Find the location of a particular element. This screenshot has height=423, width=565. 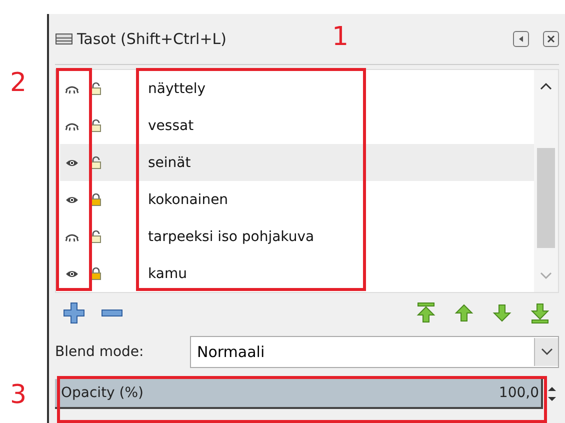

layer-row: kamu is located at coordinates (297, 273).